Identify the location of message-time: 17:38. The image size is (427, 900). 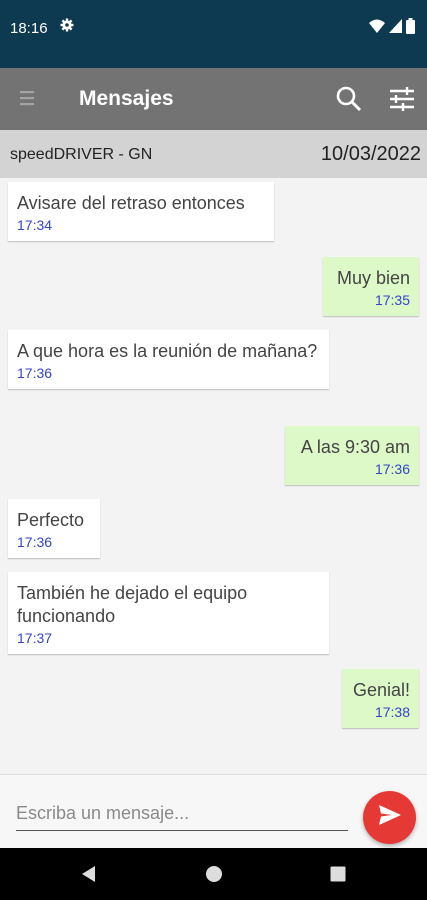
(392, 712).